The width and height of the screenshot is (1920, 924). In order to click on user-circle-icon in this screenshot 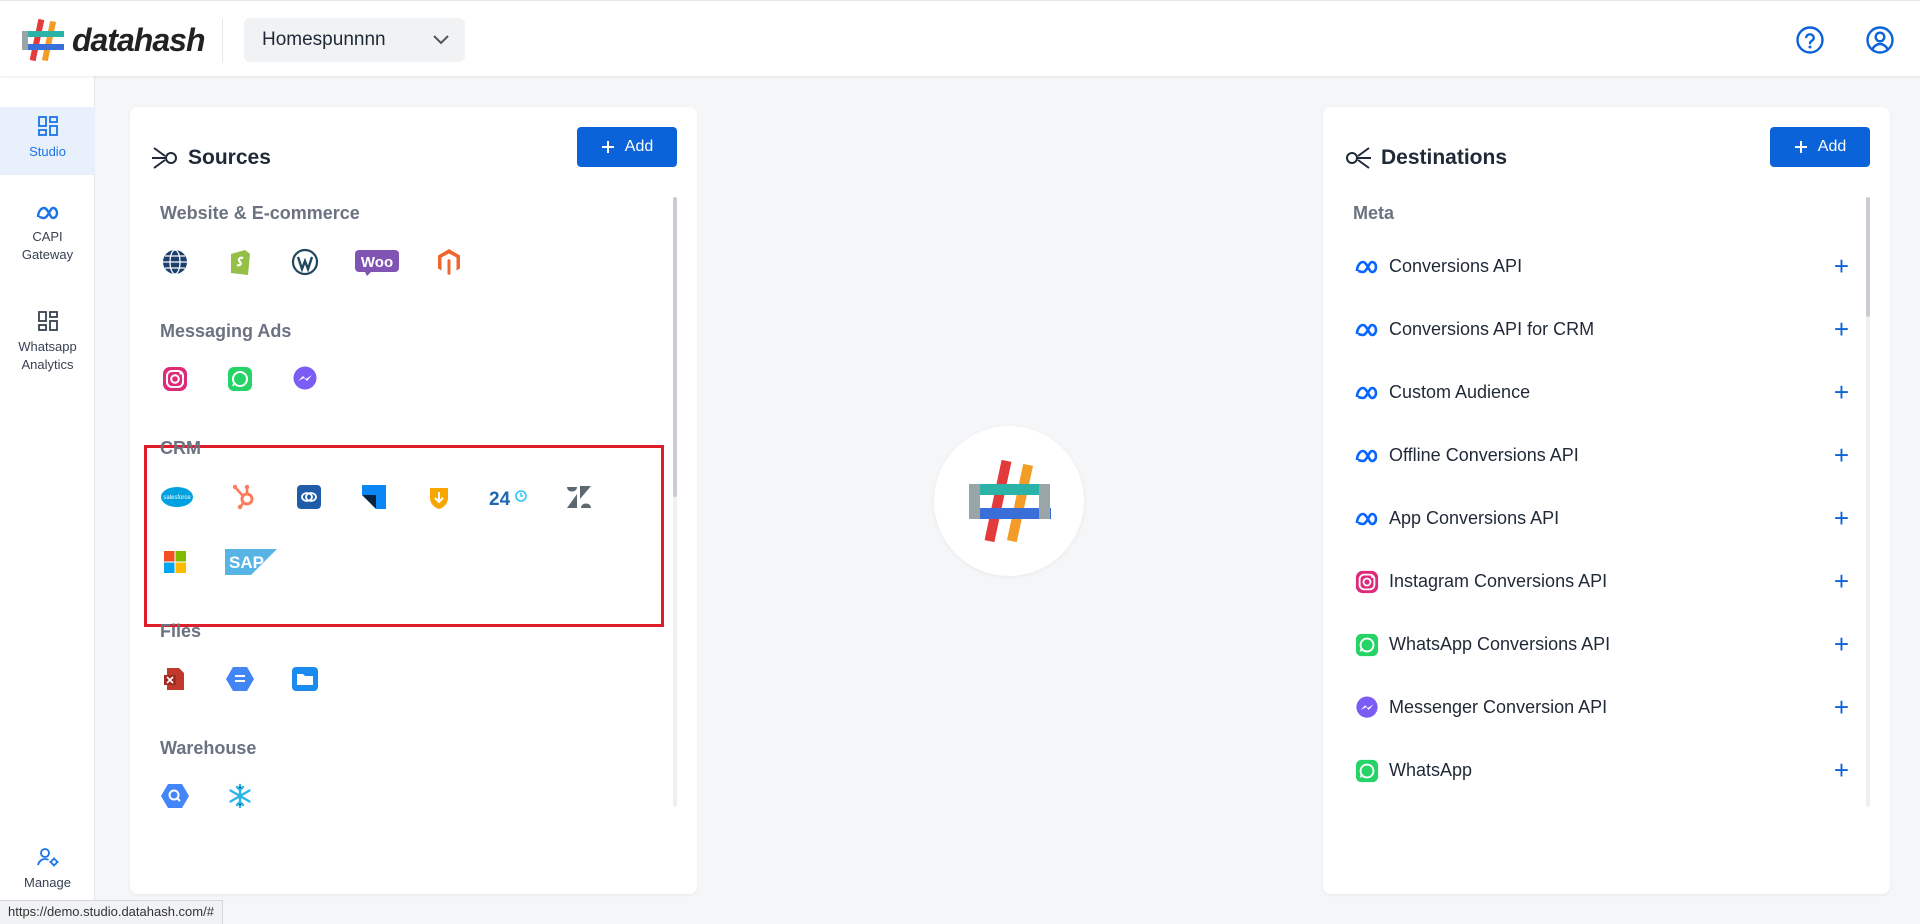, I will do `click(1880, 40)`.